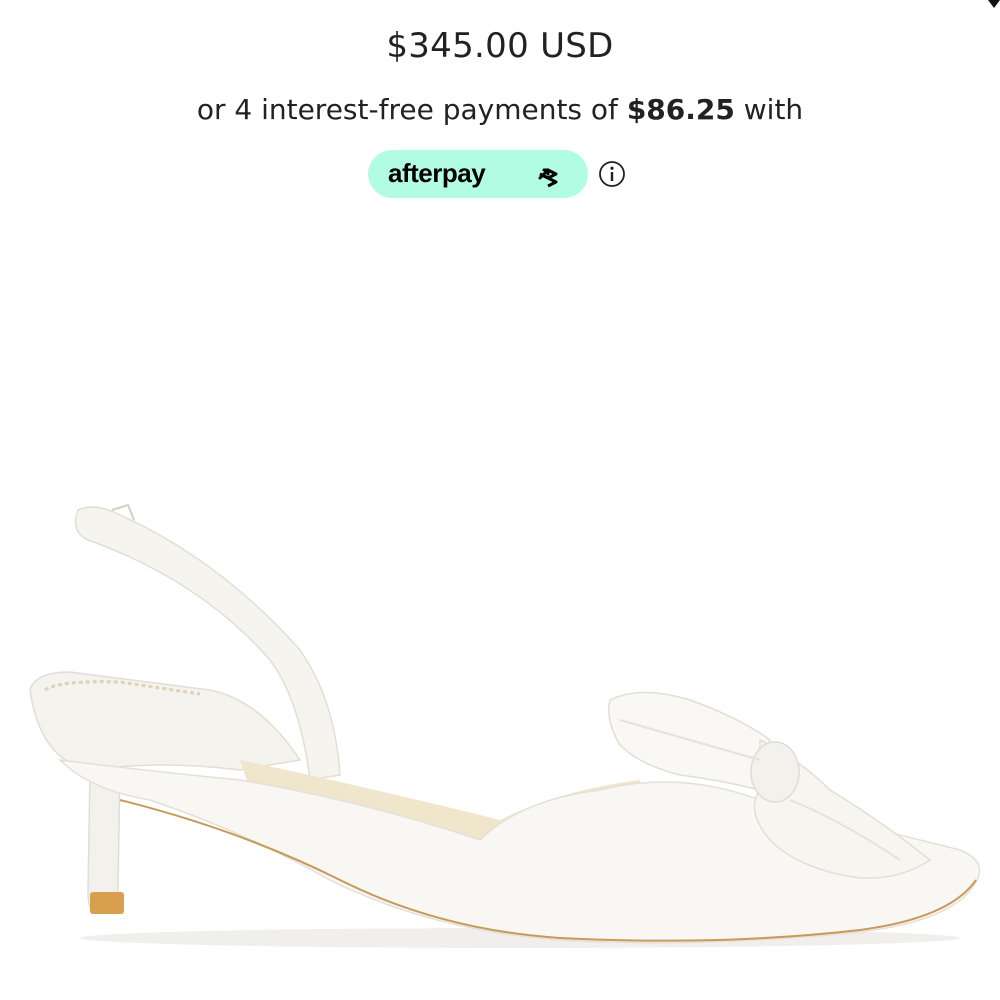  What do you see at coordinates (548, 178) in the screenshot?
I see `afterpay-arrows-icon` at bounding box center [548, 178].